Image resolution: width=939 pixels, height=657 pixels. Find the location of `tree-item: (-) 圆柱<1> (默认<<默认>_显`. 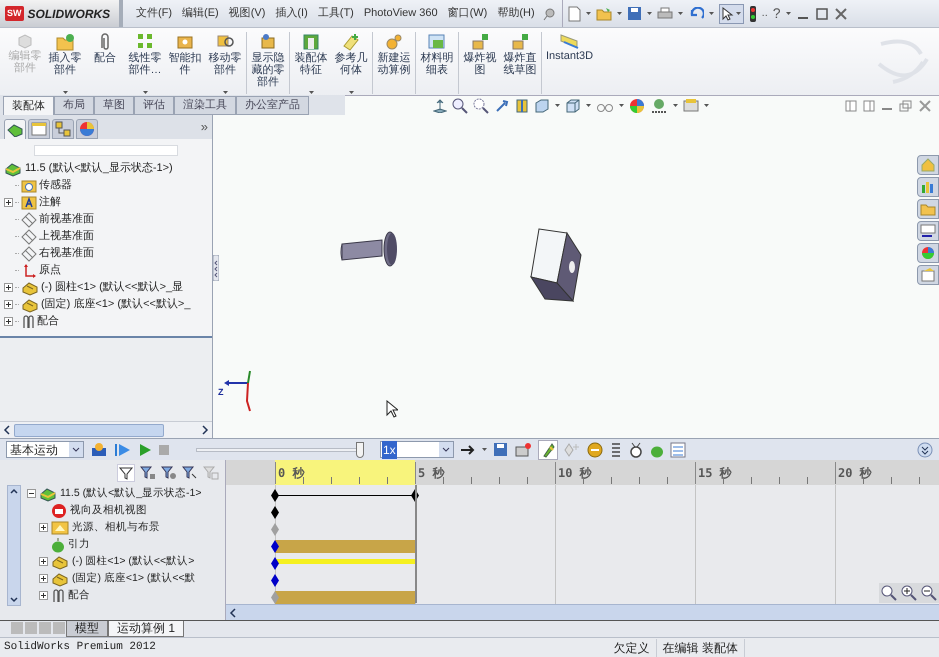

tree-item: (-) 圆柱<1> (默认<<默认>_显 is located at coordinates (112, 287).